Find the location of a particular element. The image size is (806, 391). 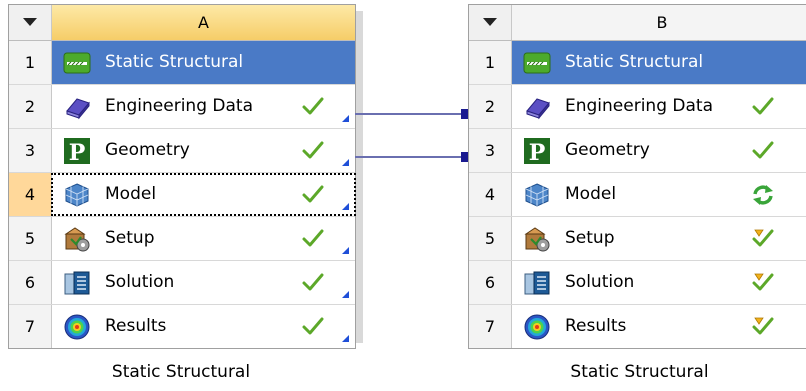

column-header-row: A is located at coordinates (182, 23).